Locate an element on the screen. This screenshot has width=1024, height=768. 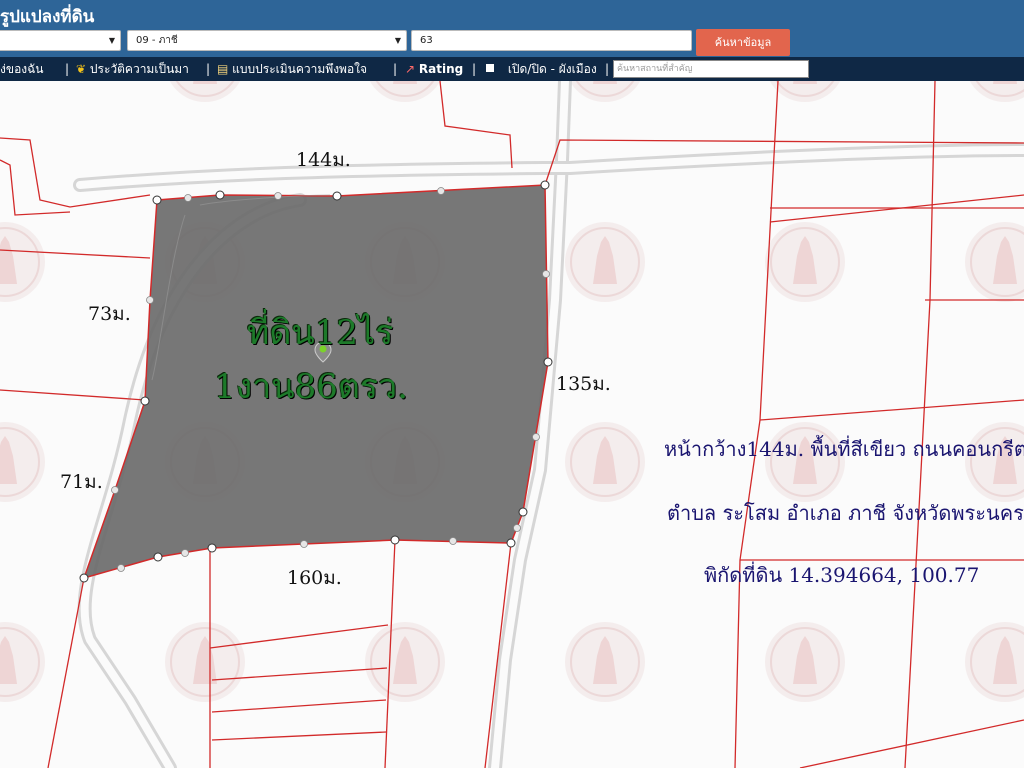
title-bar: รูปแปลงที่ดิน is located at coordinates (512, 13).